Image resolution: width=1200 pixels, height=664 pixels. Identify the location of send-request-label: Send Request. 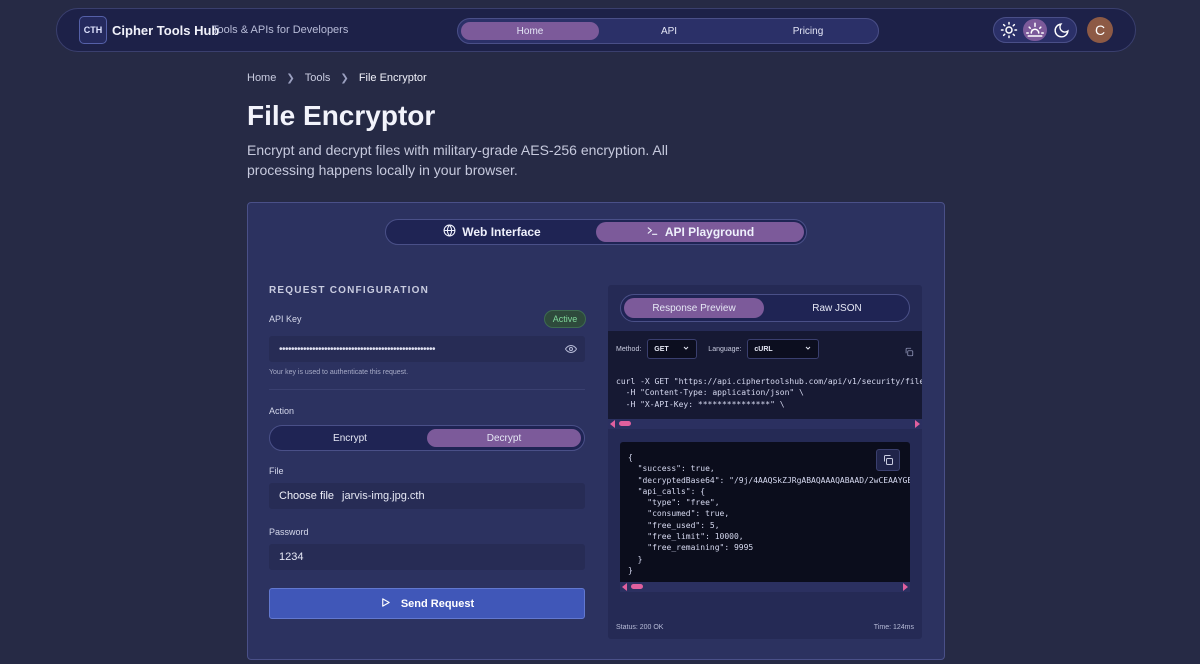
(437, 603).